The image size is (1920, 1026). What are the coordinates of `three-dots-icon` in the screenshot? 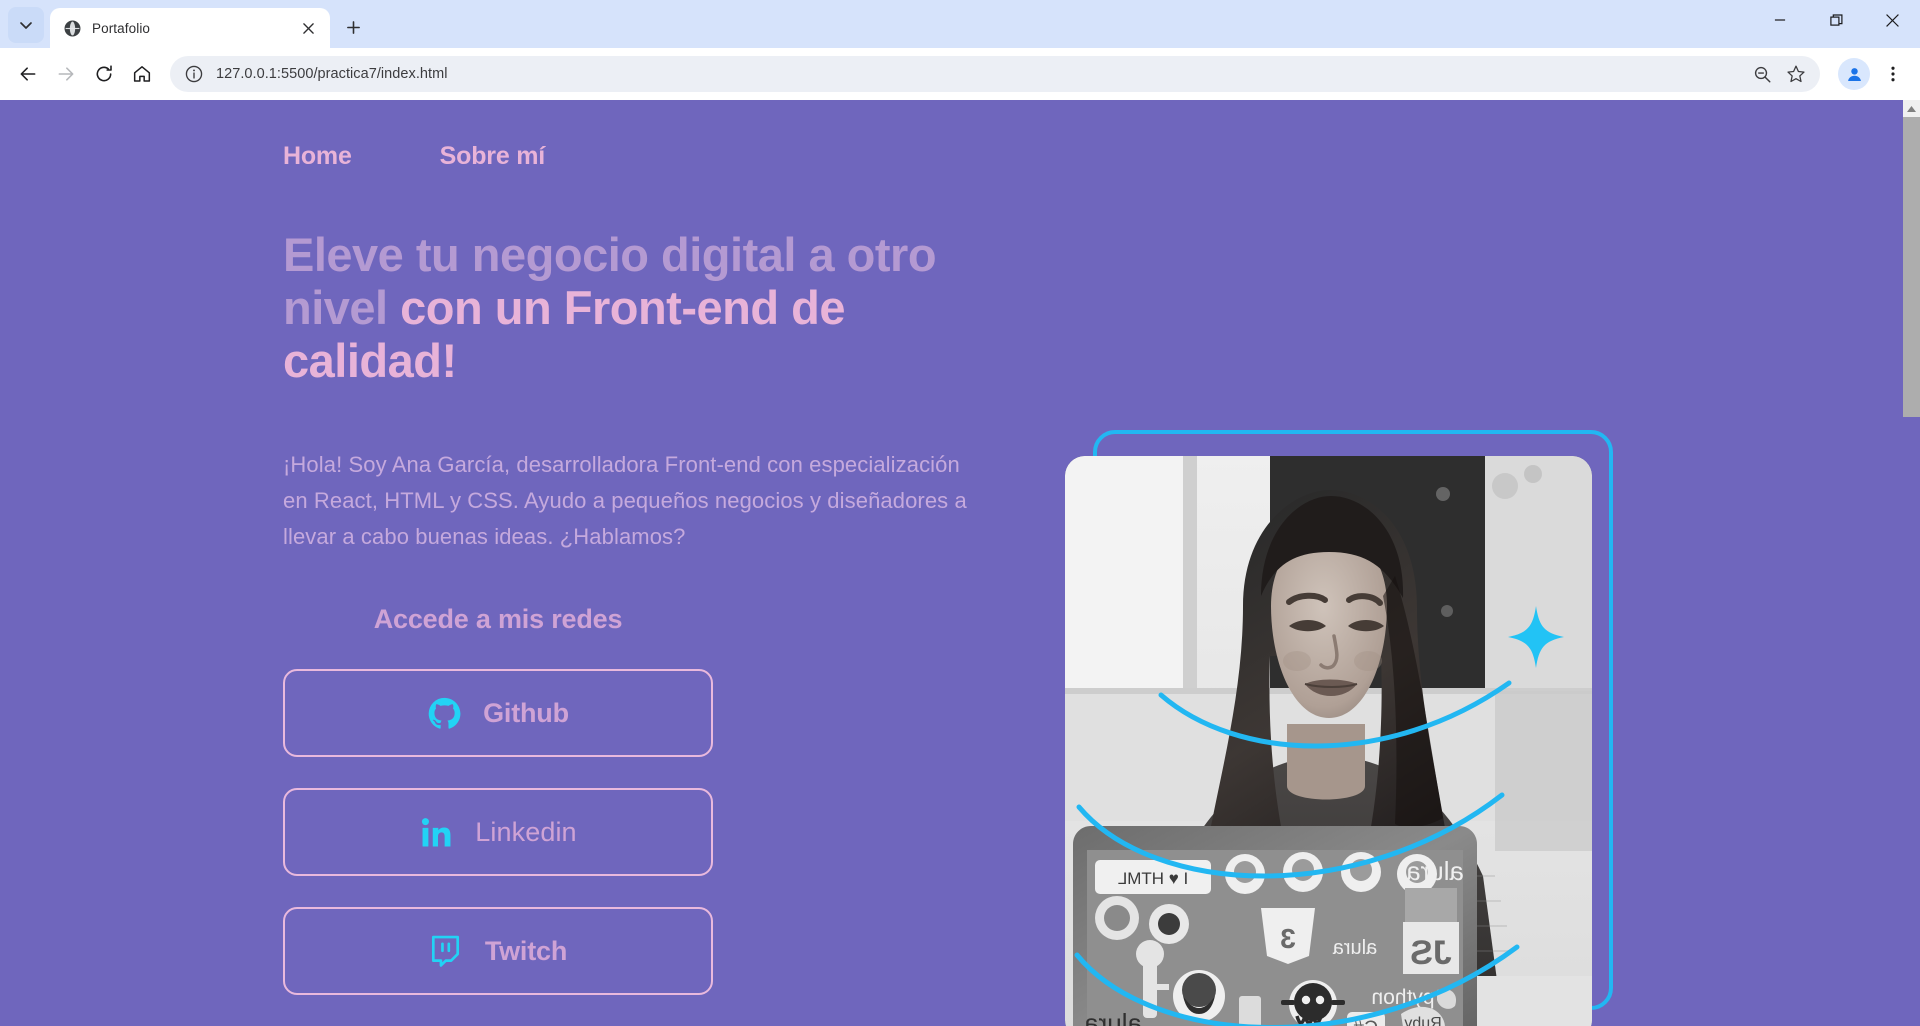 It's located at (1893, 74).